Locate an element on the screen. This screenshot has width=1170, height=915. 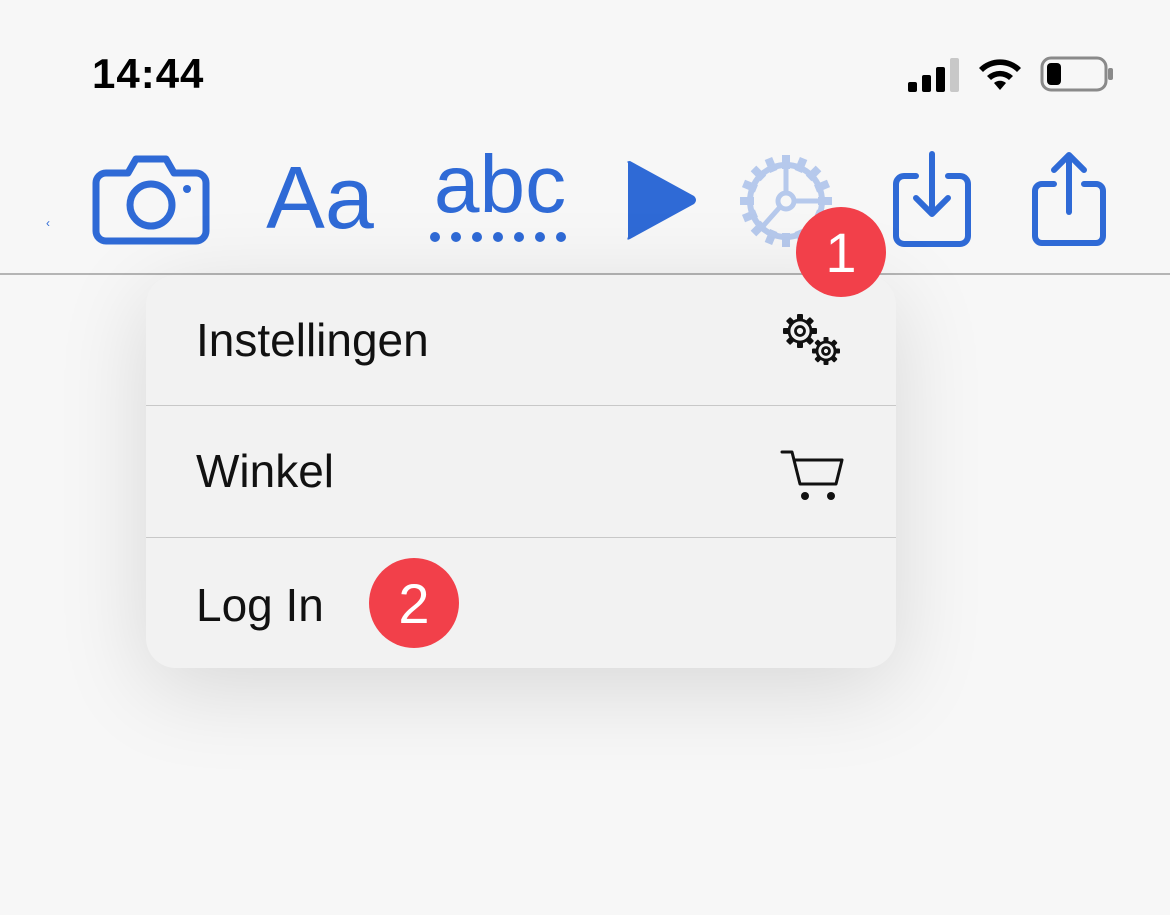
status-icons is located at coordinates (1015, 77).